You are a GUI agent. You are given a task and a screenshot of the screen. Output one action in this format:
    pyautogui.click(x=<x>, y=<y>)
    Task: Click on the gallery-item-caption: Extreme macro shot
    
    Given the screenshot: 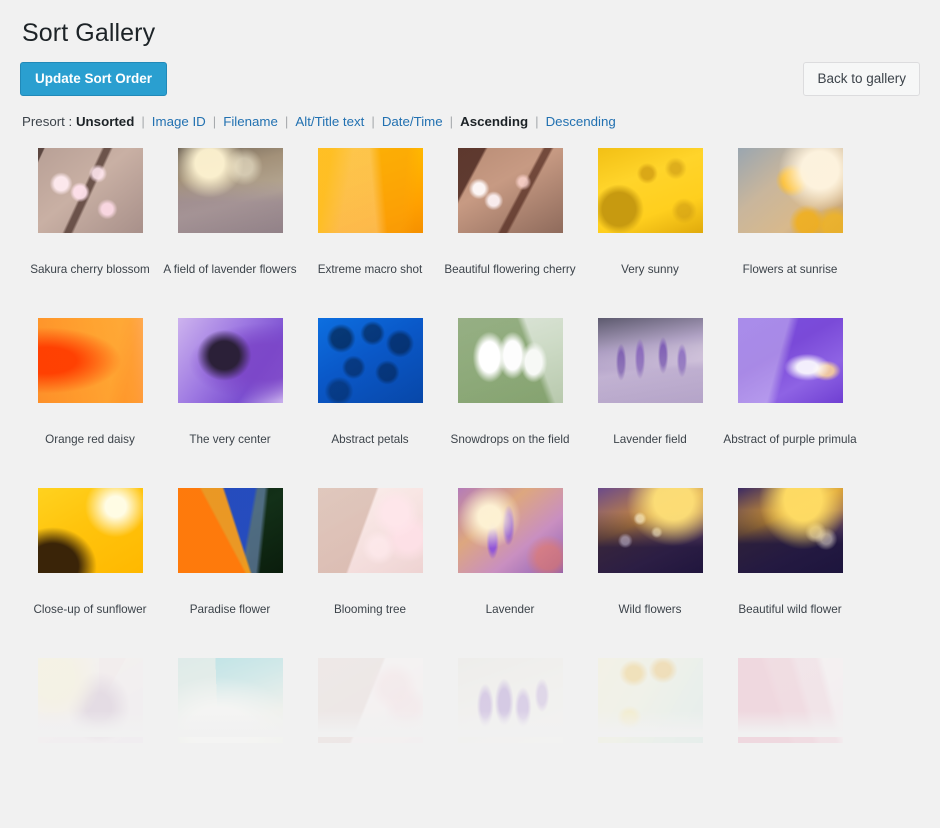 What is the action you would take?
    pyautogui.click(x=370, y=269)
    